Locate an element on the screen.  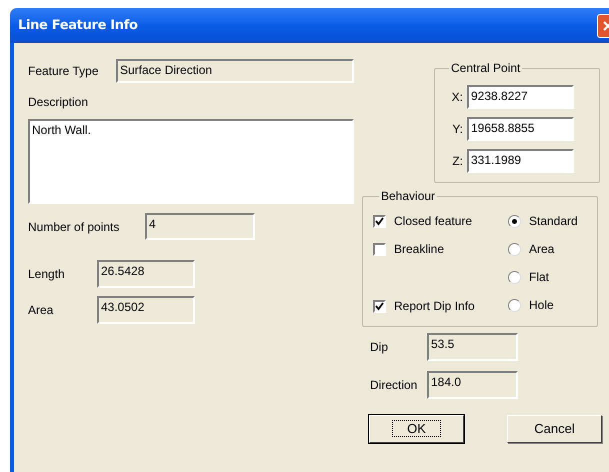
area-field: 43.0502 is located at coordinates (146, 310).